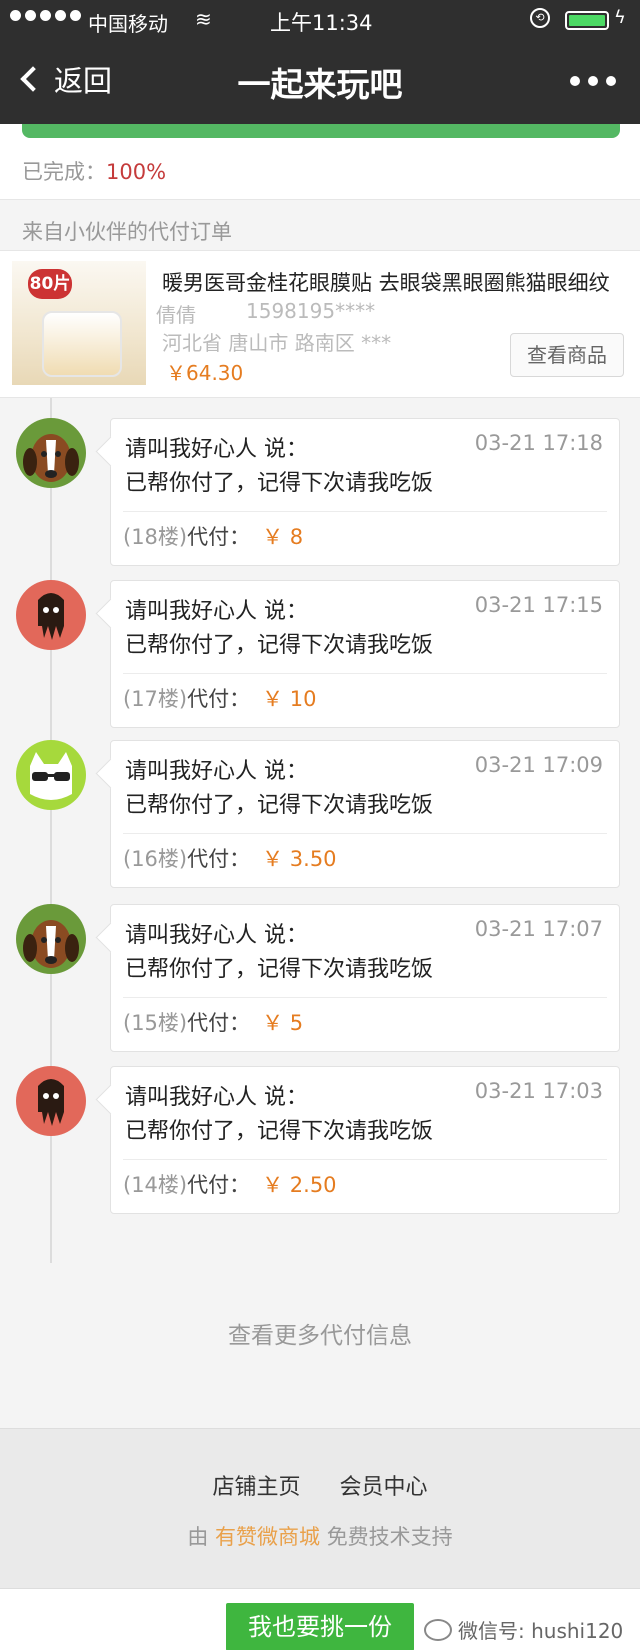 The height and width of the screenshot is (1650, 640). I want to click on payment-time: 03-21 17:07, so click(538, 929).